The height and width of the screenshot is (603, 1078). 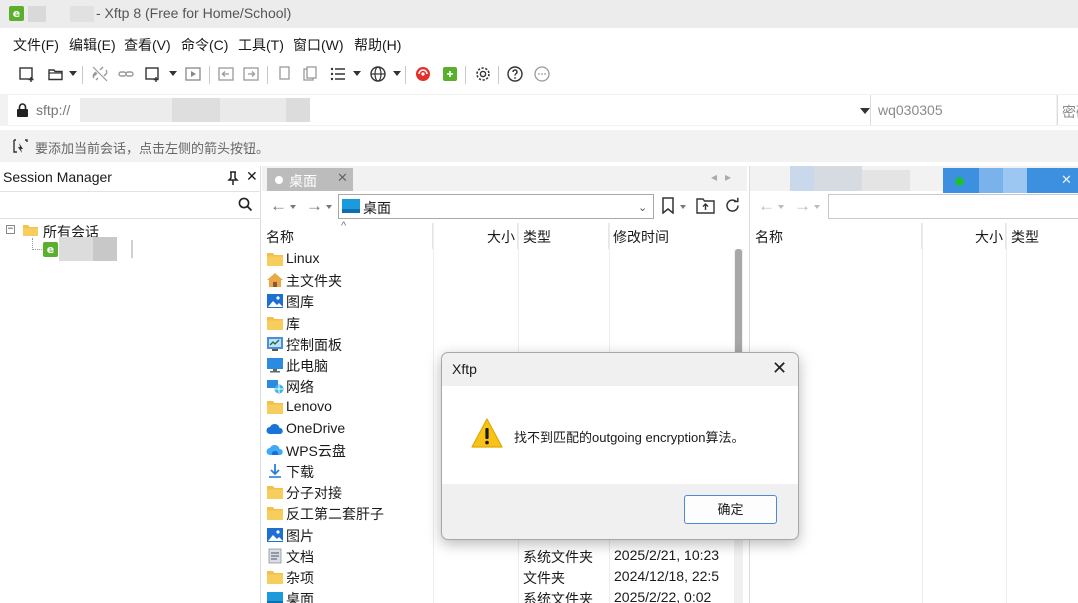 I want to click on dialog-message: 找不到匹配的outgoing encryption算法。, so click(x=629, y=437).